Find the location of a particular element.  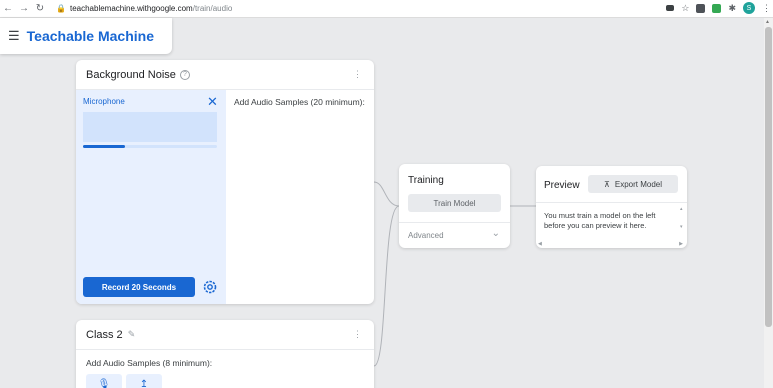

puzzle-icon: ✱ is located at coordinates (732, 8).